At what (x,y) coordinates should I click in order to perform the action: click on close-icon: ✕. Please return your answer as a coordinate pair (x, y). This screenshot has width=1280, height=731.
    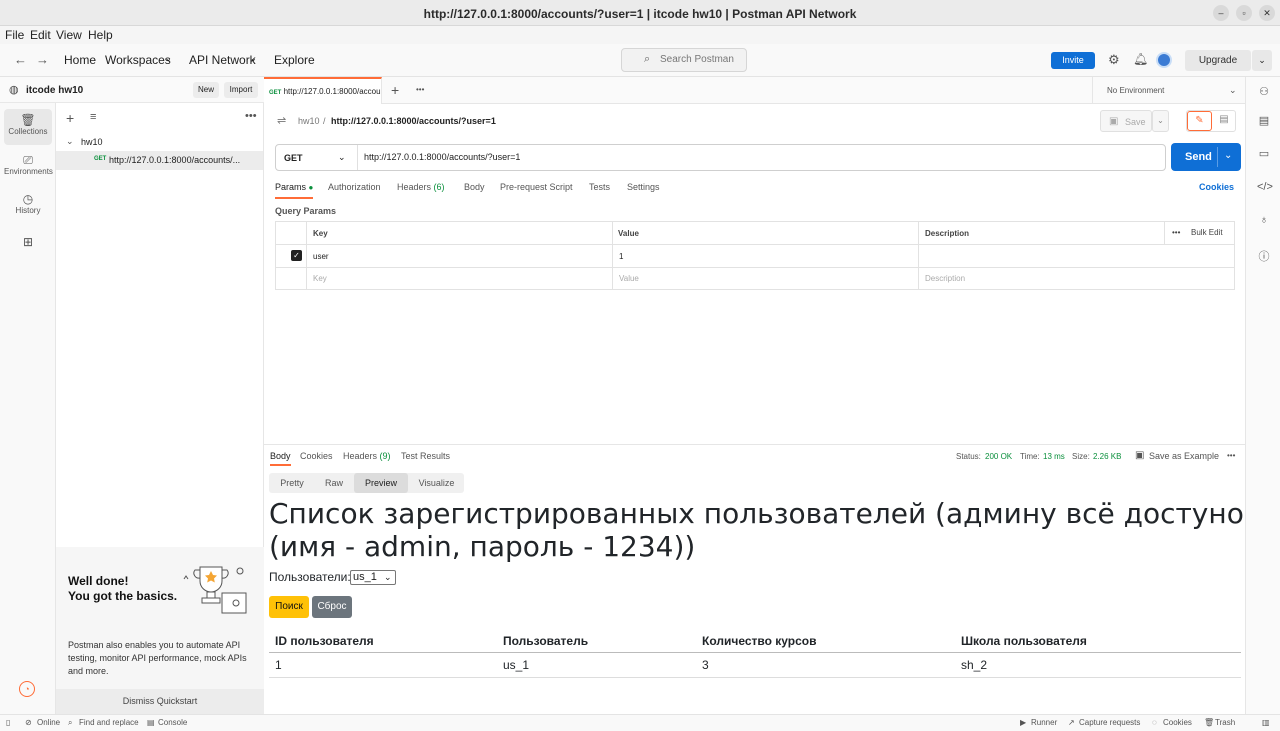
    Looking at the image, I should click on (1267, 13).